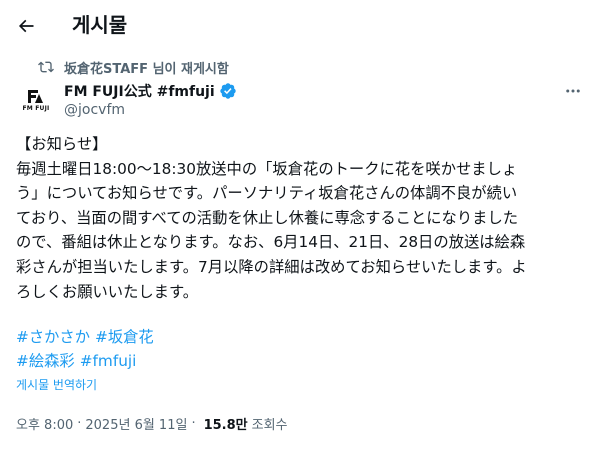 This screenshot has width=600, height=450. What do you see at coordinates (36, 108) in the screenshot?
I see `avatar-label: FM FUJI` at bounding box center [36, 108].